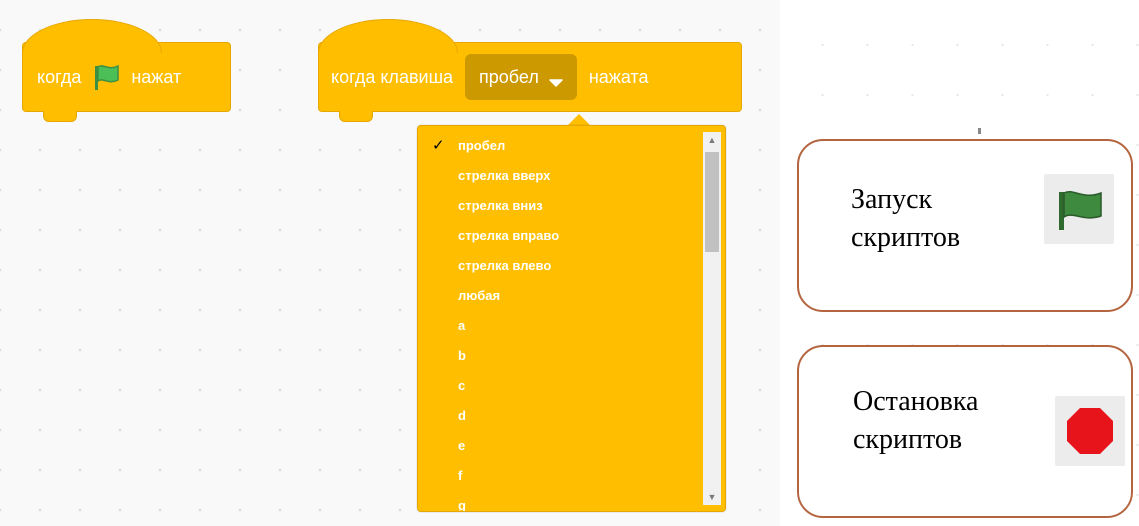 This screenshot has height=526, width=1139. What do you see at coordinates (558, 391) in the screenshot?
I see `dropdown-item: c` at bounding box center [558, 391].